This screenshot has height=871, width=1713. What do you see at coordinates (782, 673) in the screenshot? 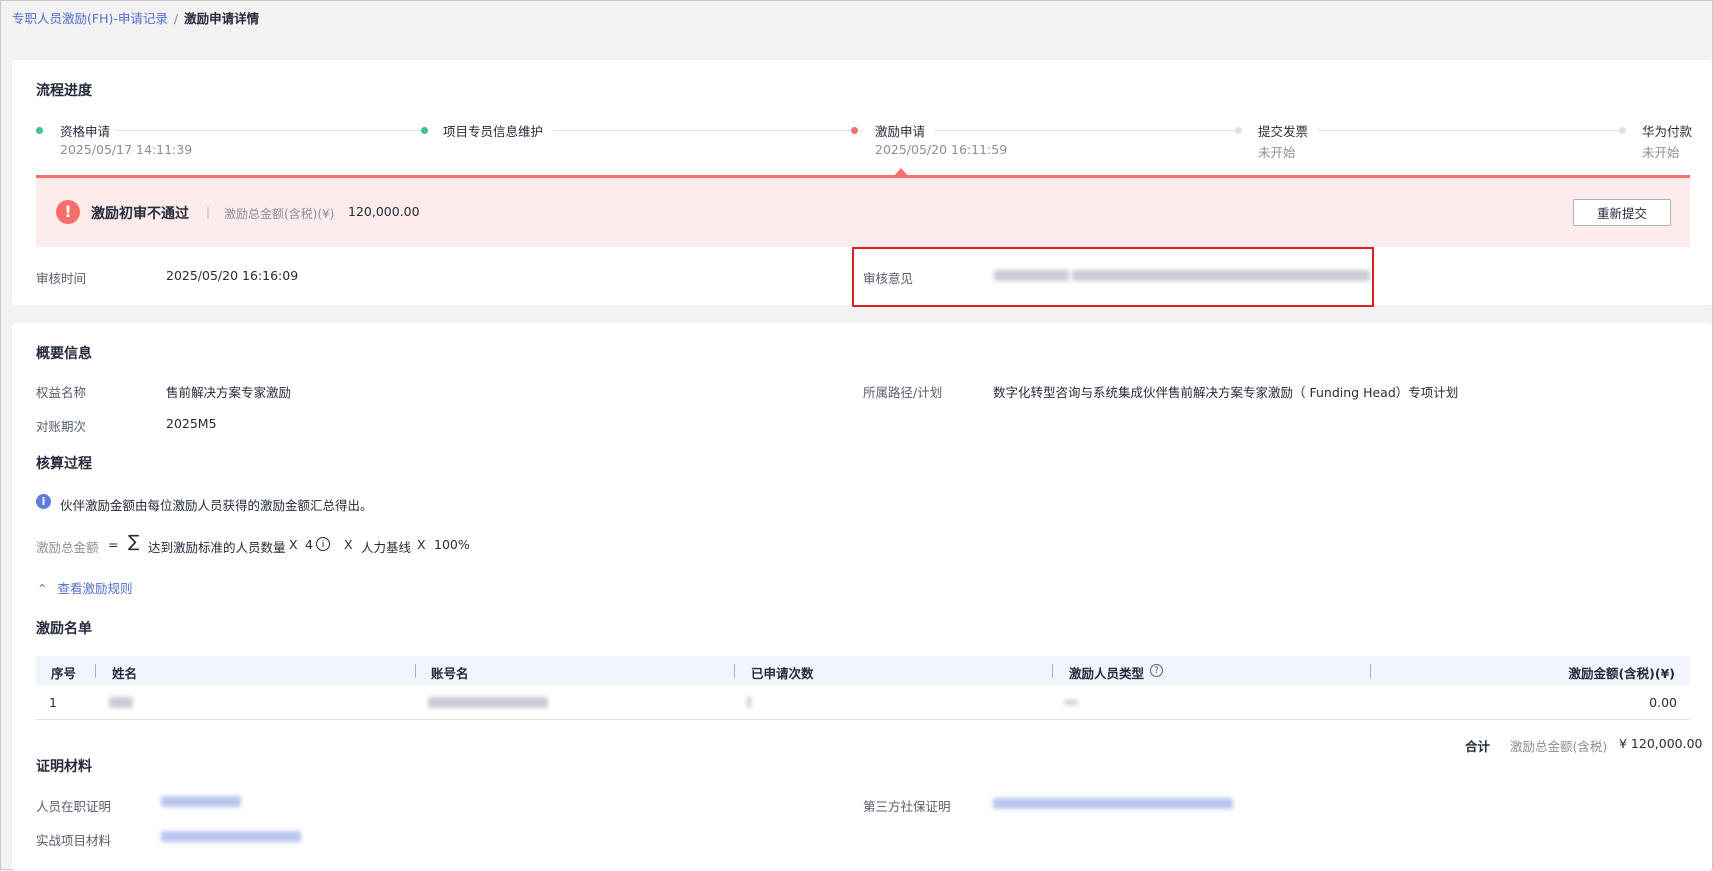
I see `col-apply-count: 已申请次数` at bounding box center [782, 673].